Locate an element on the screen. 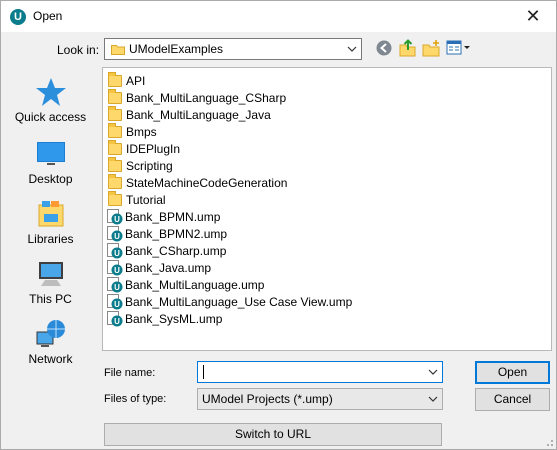 This screenshot has width=557, height=450. computer-icon is located at coordinates (50, 274).